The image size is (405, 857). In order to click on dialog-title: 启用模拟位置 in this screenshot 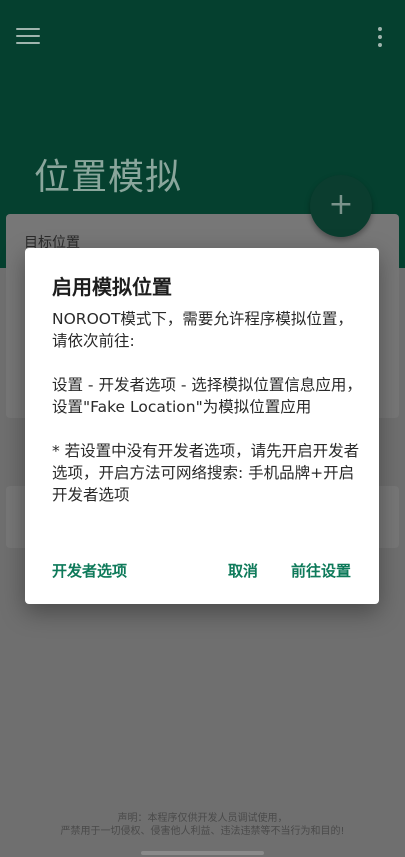, I will do `click(112, 287)`.